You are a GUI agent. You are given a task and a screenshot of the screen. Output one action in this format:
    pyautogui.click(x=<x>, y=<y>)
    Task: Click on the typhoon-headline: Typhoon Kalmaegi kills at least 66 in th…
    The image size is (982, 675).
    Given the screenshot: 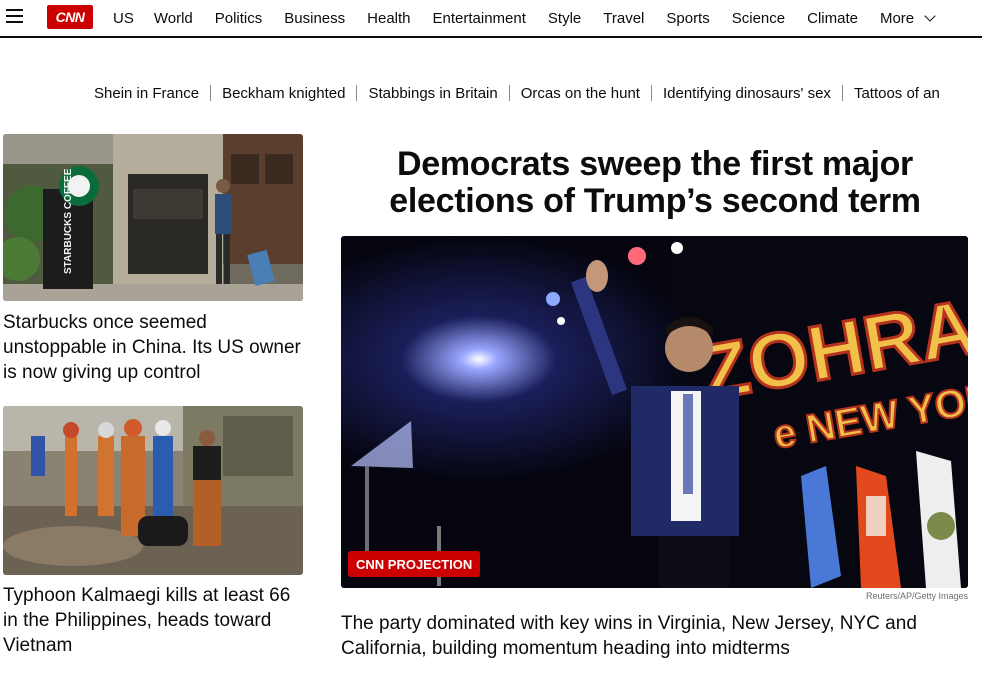 What is the action you would take?
    pyautogui.click(x=153, y=620)
    